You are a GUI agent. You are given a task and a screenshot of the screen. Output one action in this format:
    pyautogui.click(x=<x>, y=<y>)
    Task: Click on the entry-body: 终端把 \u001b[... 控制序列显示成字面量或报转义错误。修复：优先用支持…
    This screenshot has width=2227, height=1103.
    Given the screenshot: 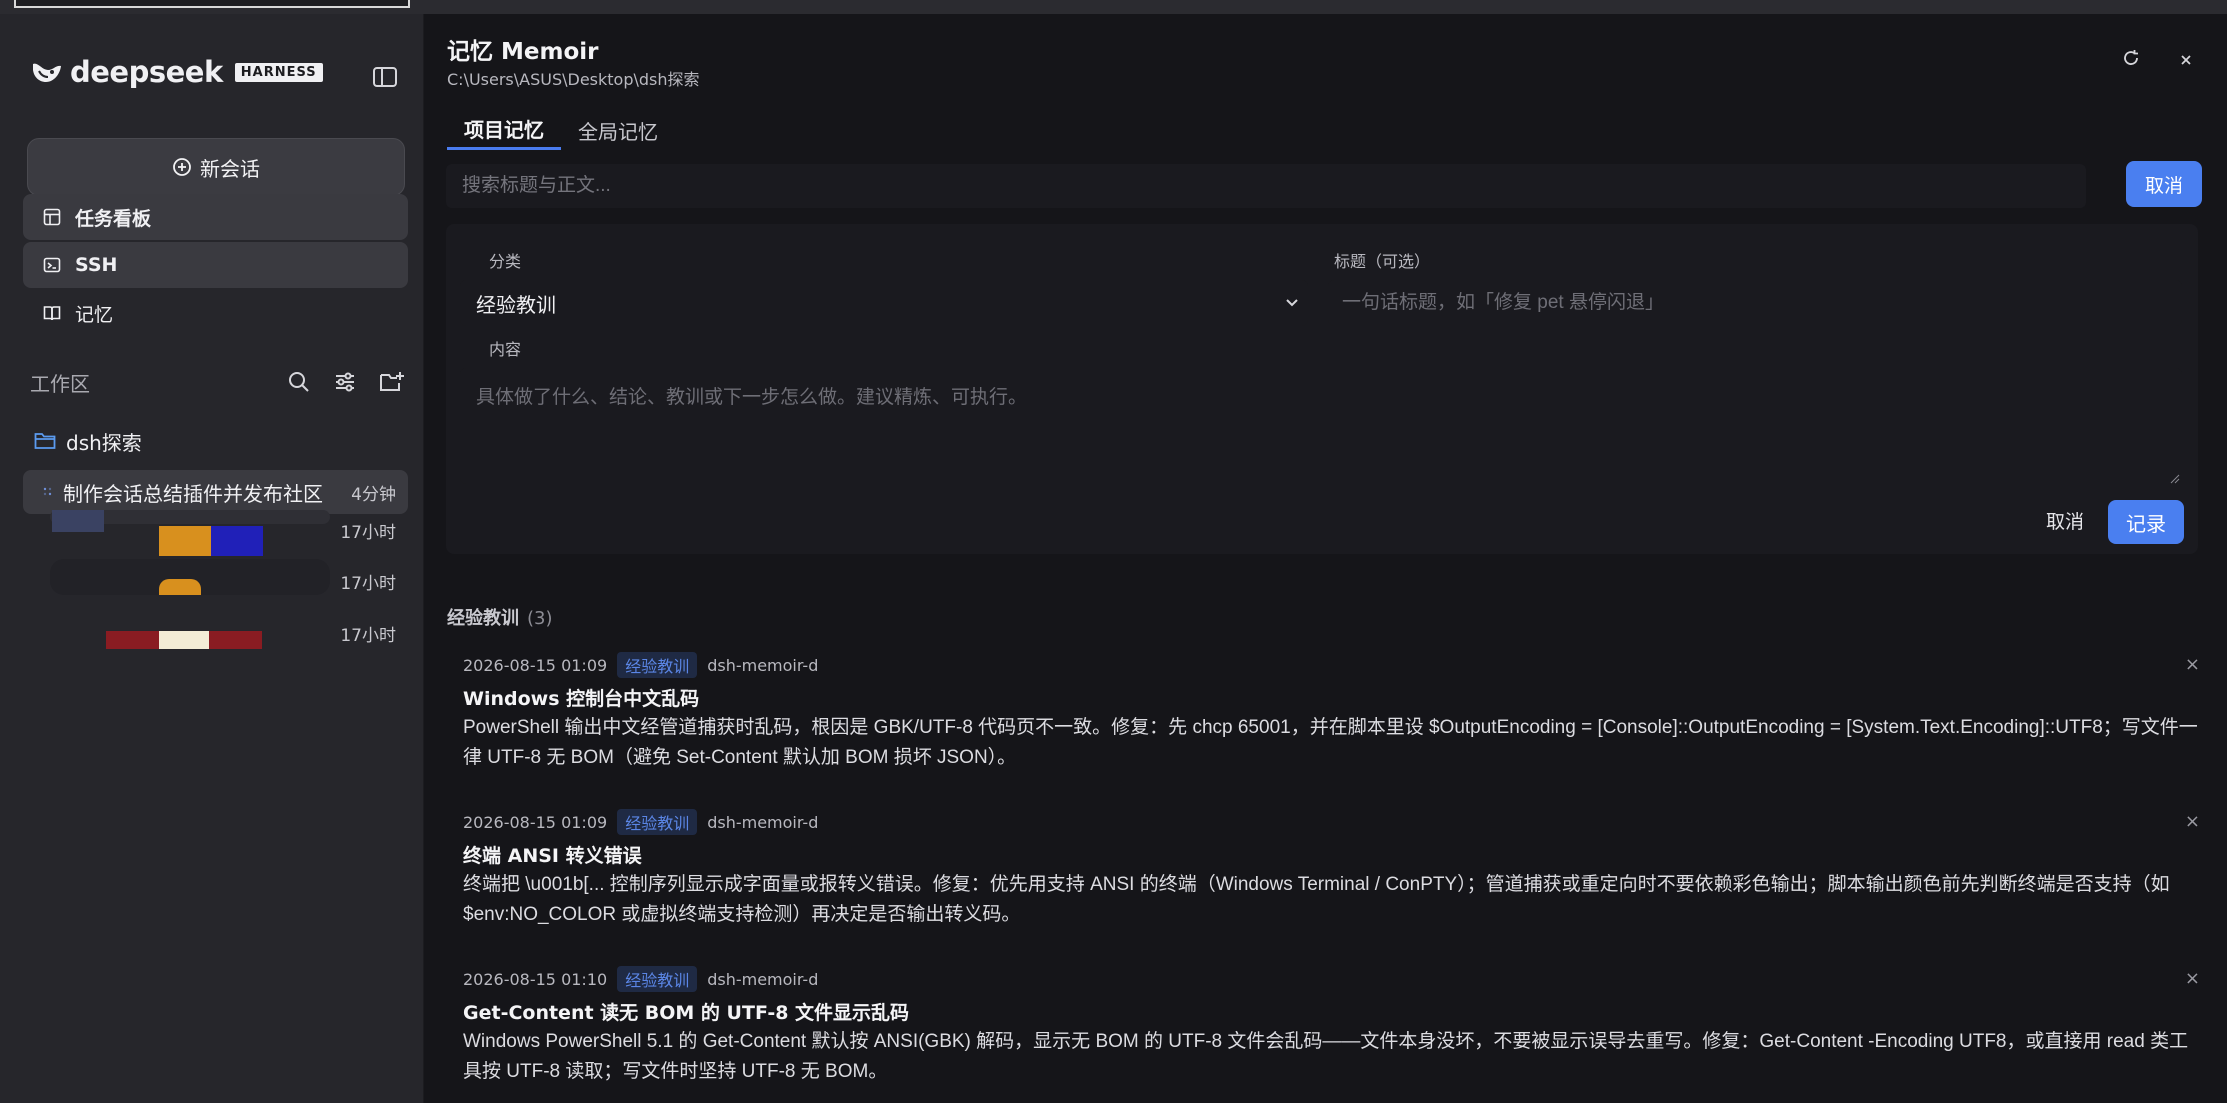 What is the action you would take?
    pyautogui.click(x=1316, y=899)
    